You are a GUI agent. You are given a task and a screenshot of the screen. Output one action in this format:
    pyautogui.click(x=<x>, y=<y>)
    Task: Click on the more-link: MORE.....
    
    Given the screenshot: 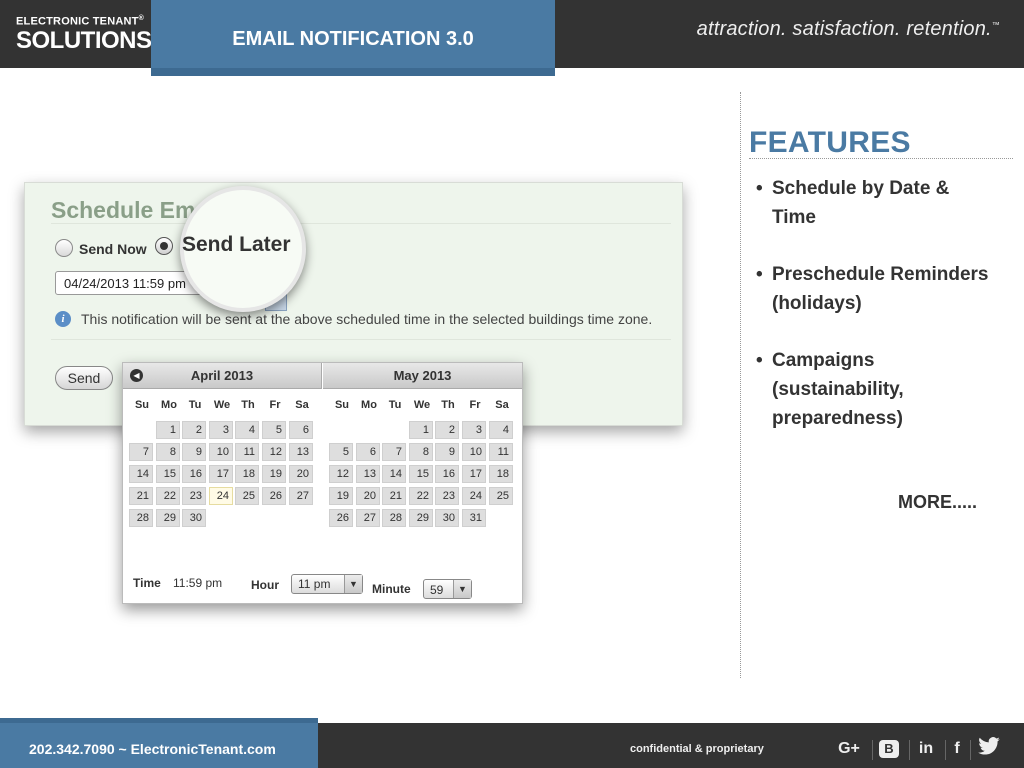 What is the action you would take?
    pyautogui.click(x=937, y=502)
    